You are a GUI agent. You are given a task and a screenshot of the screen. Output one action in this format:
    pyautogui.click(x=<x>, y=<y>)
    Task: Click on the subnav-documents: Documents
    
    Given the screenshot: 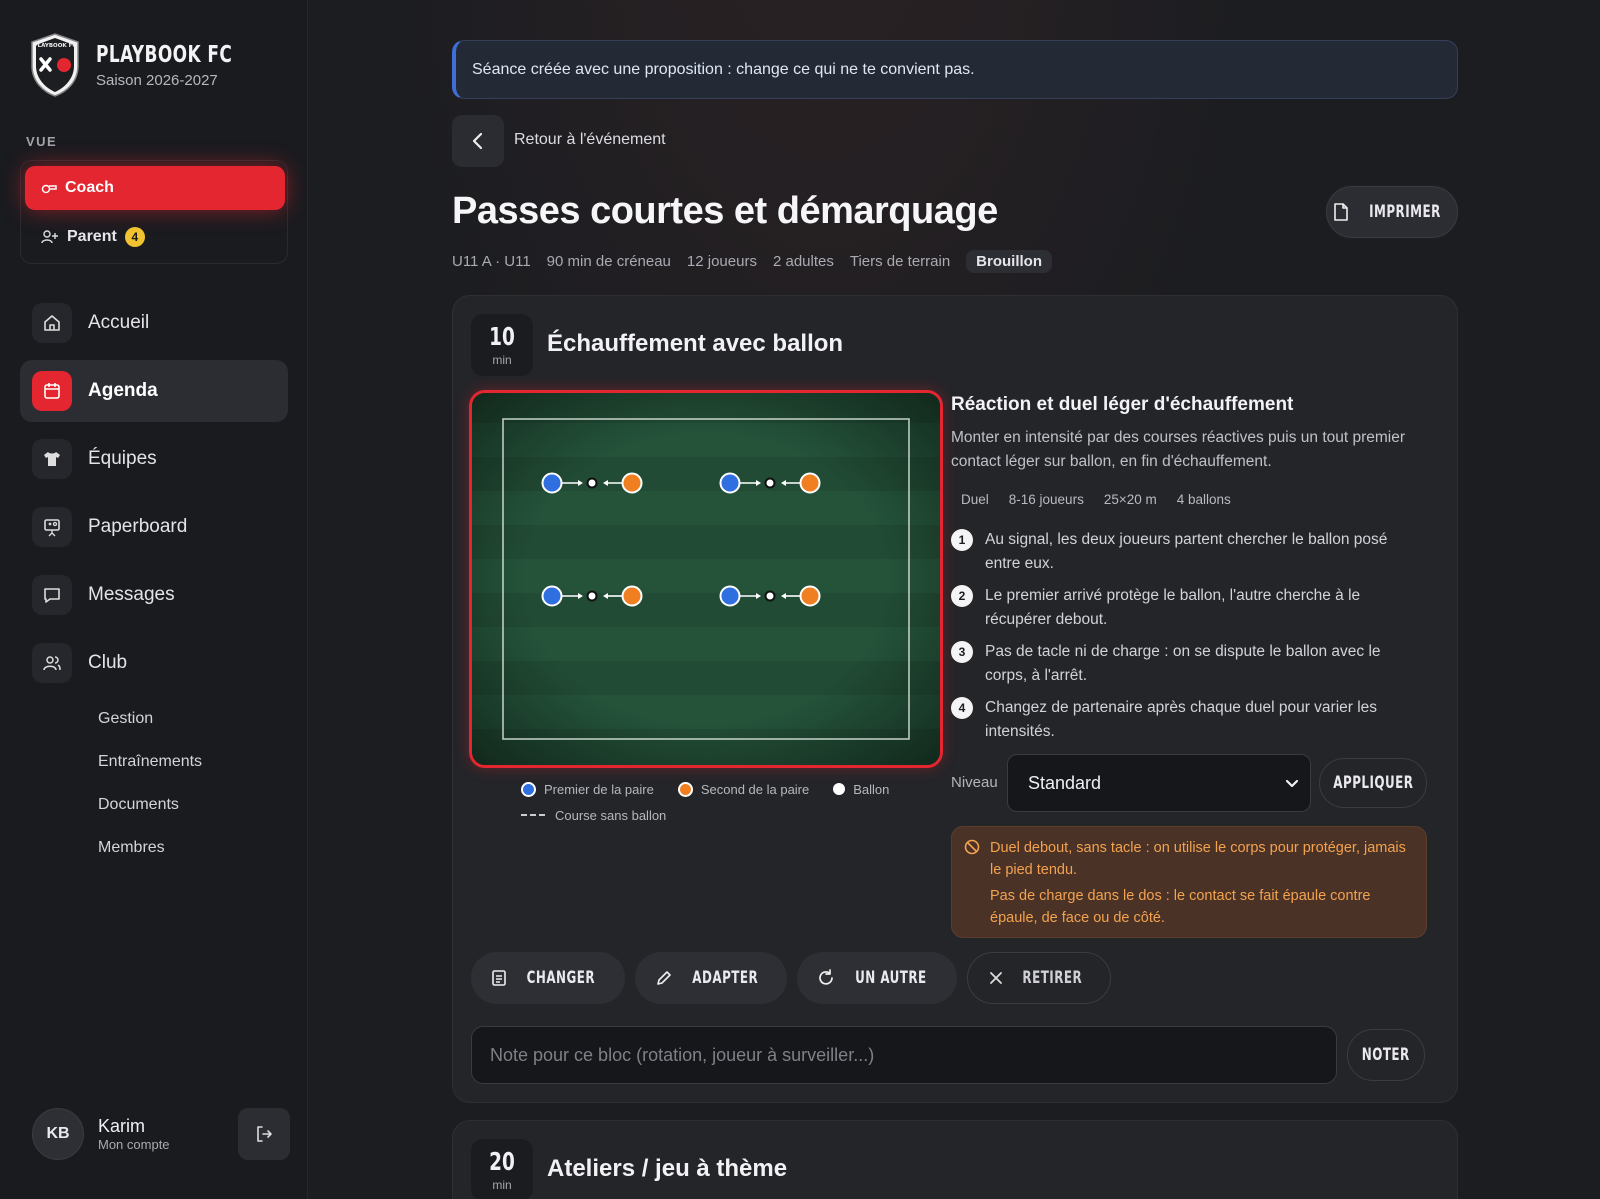 What is the action you would take?
    pyautogui.click(x=150, y=817)
    